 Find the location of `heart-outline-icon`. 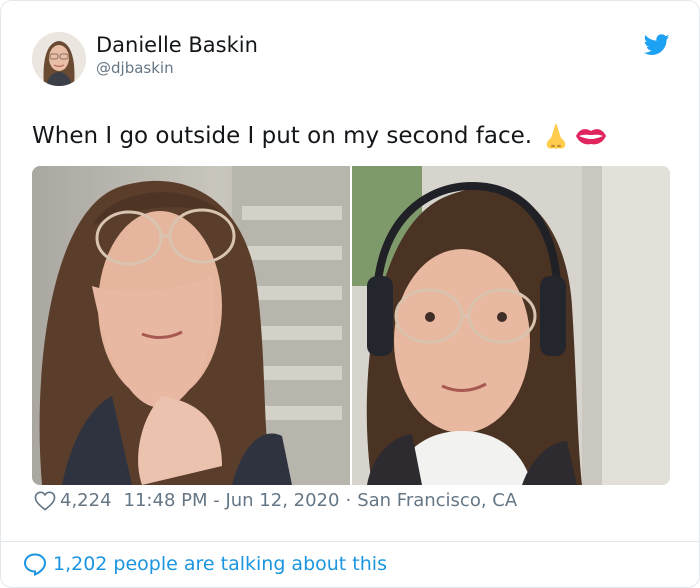

heart-outline-icon is located at coordinates (45, 501).